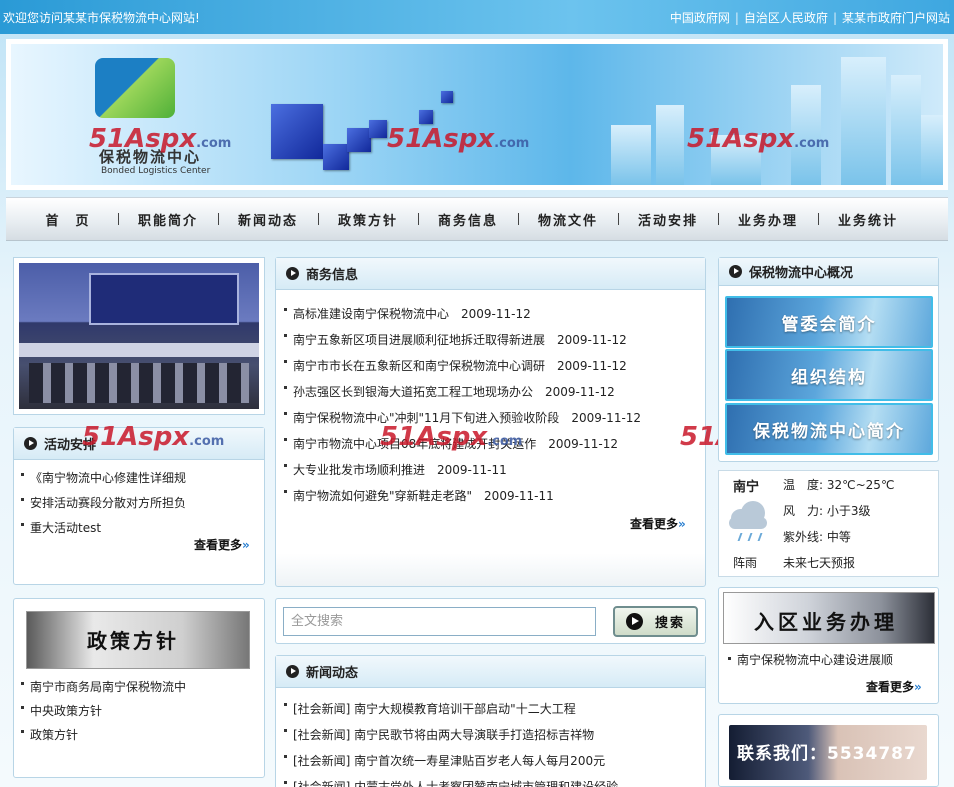 This screenshot has width=954, height=787. Describe the element at coordinates (468, 219) in the screenshot. I see `nav-business: 商务信息` at that location.